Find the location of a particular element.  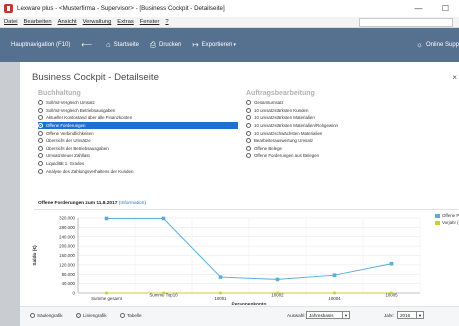

x-tick-label: 10004 is located at coordinates (334, 298).